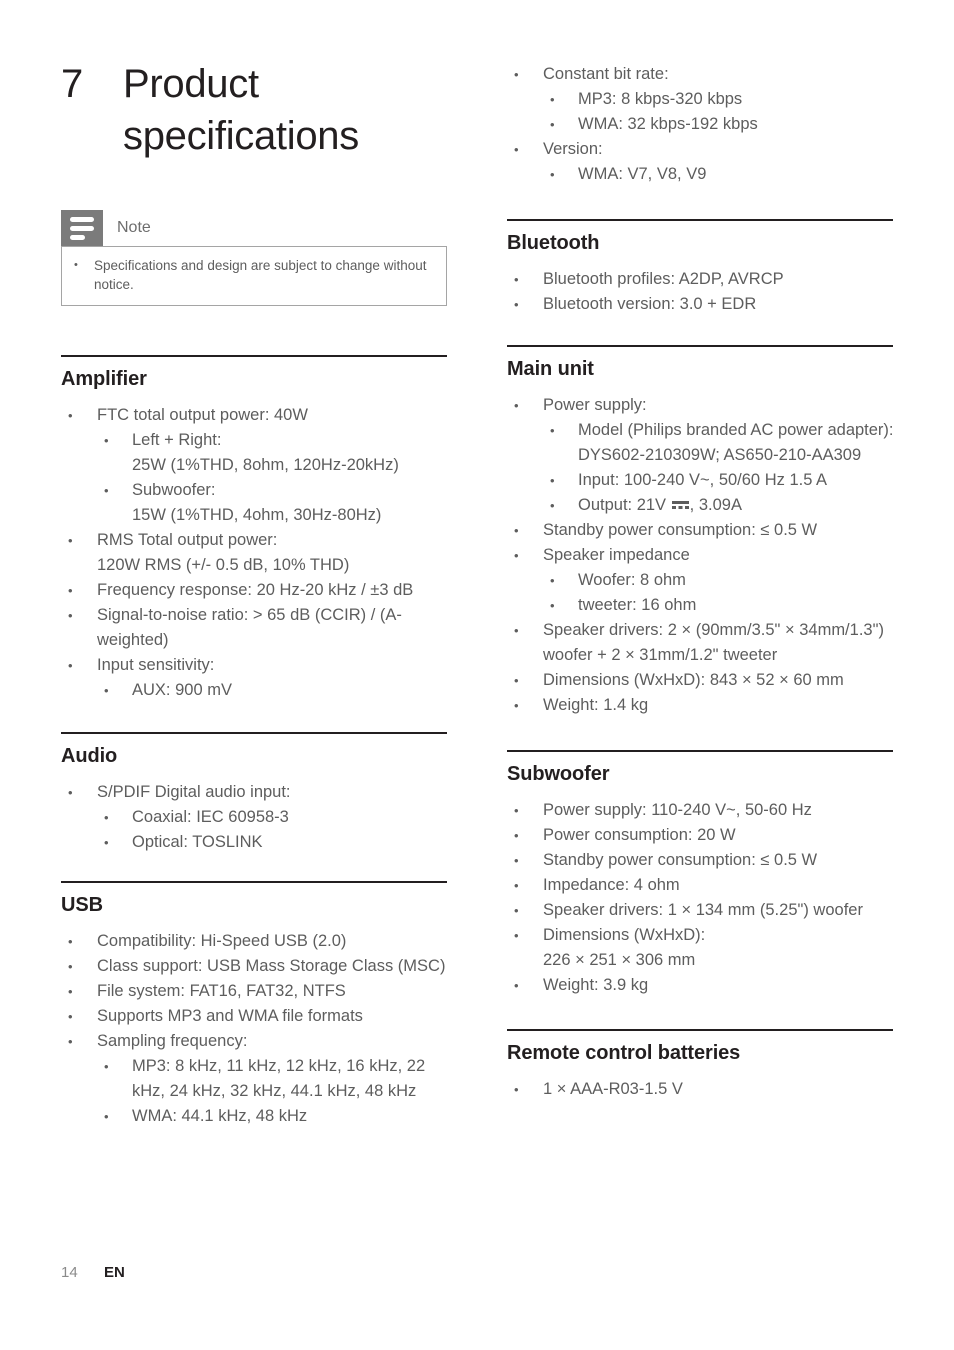 Image resolution: width=954 pixels, height=1350 pixels. I want to click on page-title: 7 Product specifications, so click(261, 110).